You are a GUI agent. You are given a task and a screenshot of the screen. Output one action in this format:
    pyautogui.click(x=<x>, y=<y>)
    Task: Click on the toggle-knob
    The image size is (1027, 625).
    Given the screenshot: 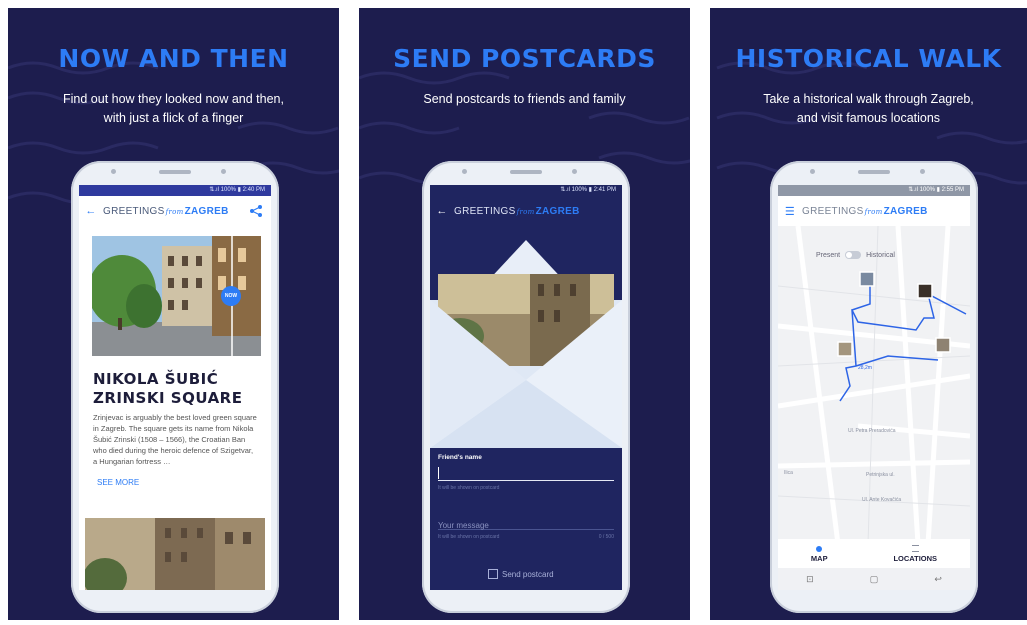 What is the action you would take?
    pyautogui.click(x=849, y=255)
    